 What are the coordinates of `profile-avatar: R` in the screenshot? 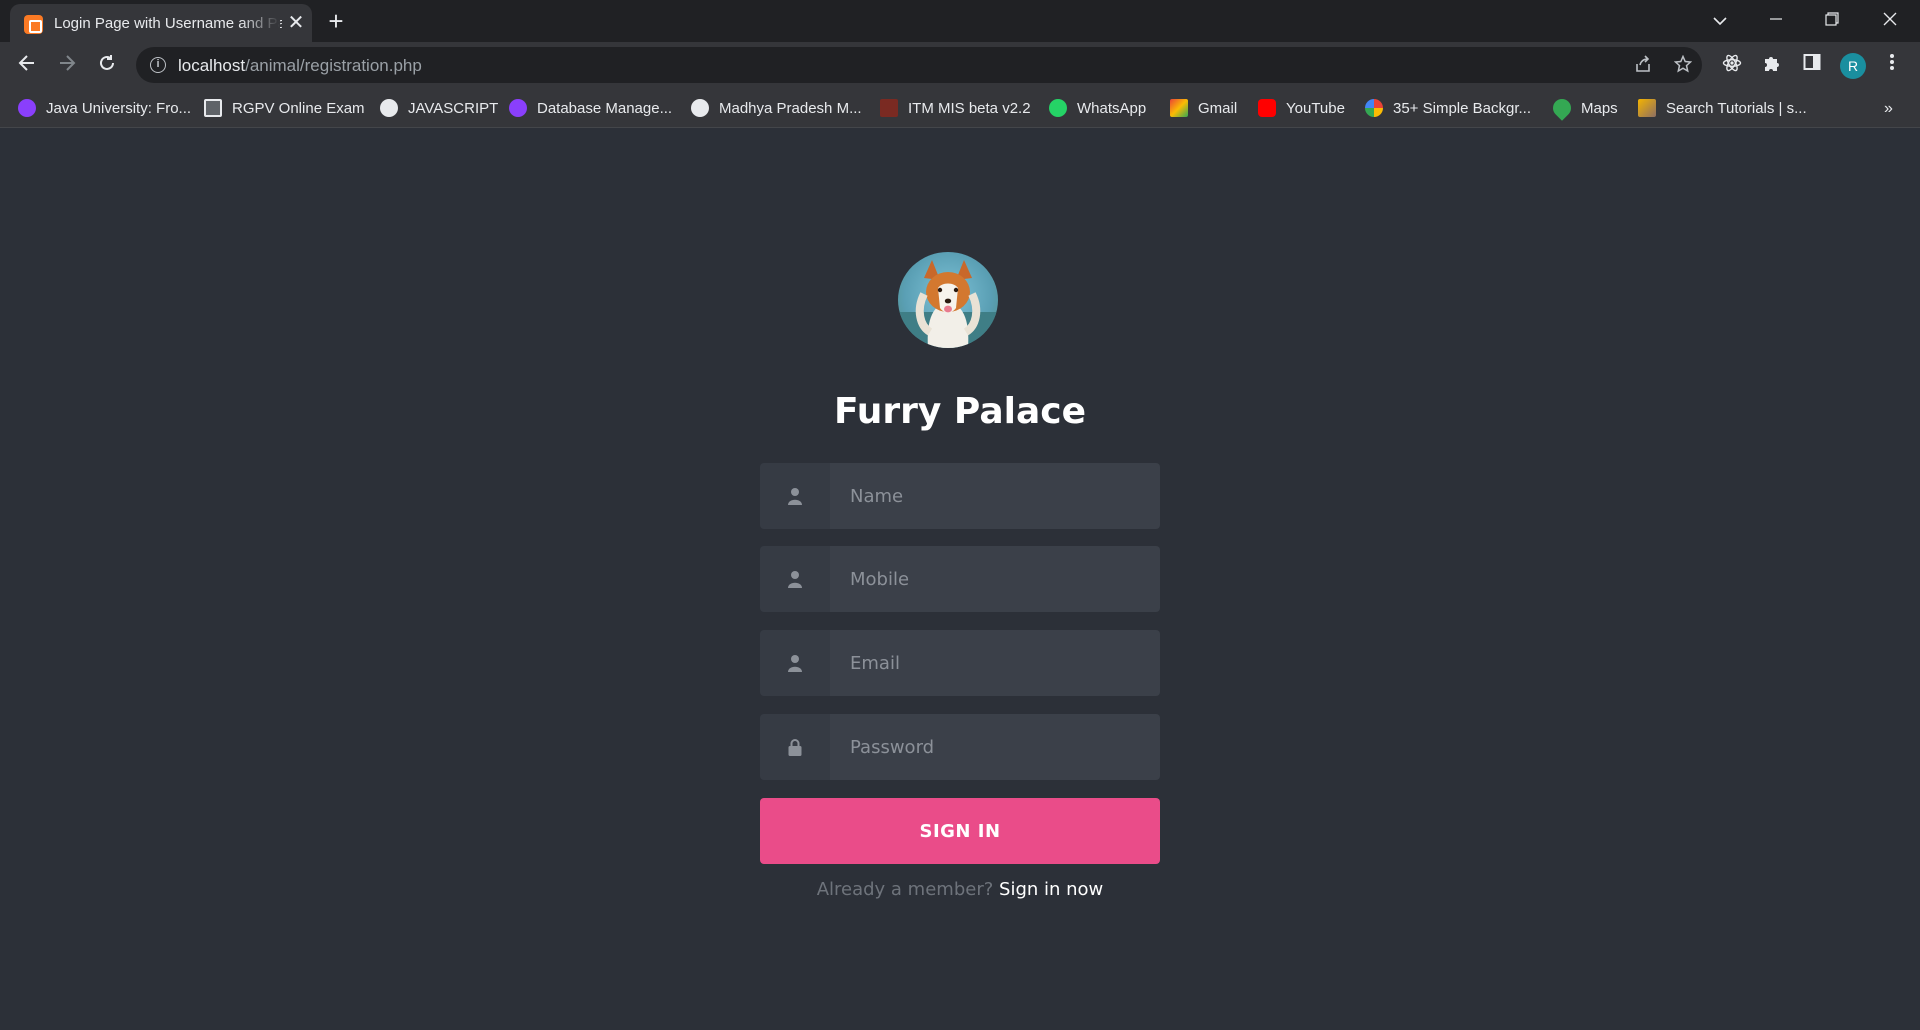 It's located at (1853, 66).